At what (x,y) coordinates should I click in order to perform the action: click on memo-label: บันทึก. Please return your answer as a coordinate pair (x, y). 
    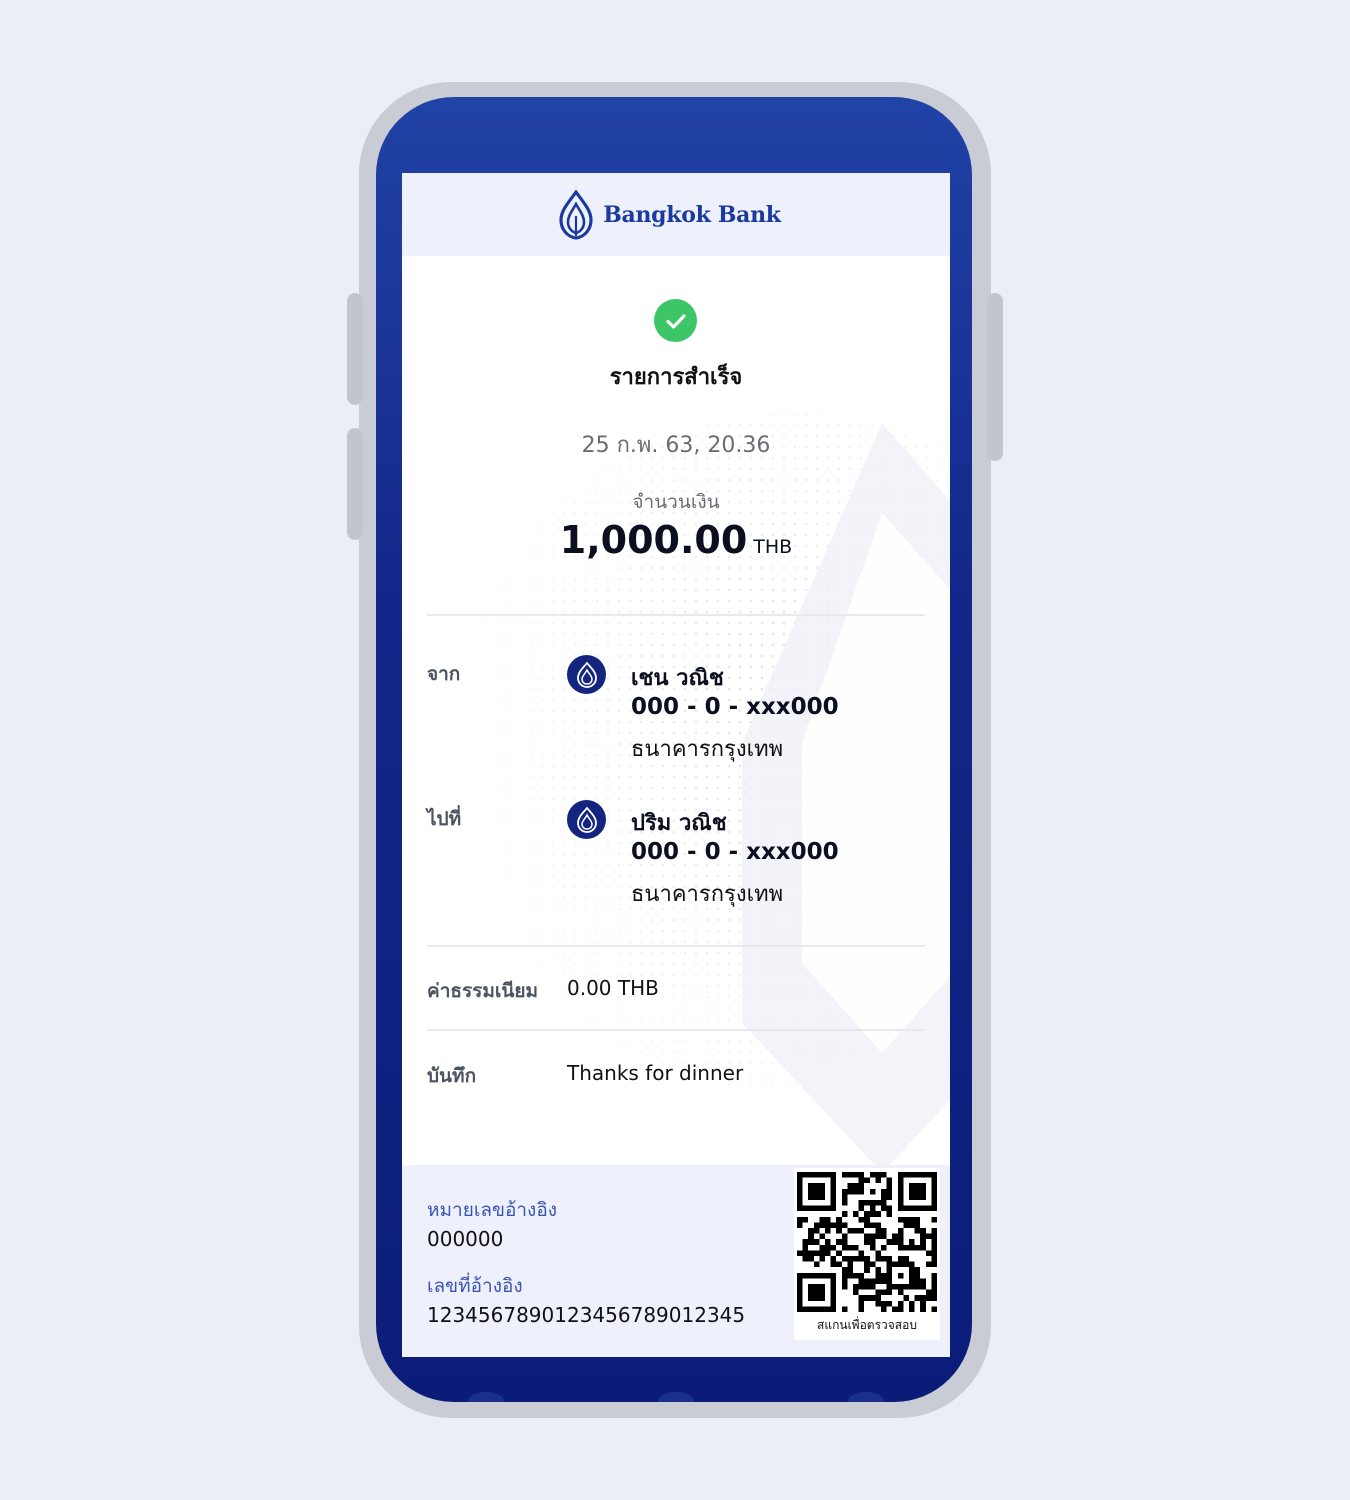
    Looking at the image, I should click on (452, 1076).